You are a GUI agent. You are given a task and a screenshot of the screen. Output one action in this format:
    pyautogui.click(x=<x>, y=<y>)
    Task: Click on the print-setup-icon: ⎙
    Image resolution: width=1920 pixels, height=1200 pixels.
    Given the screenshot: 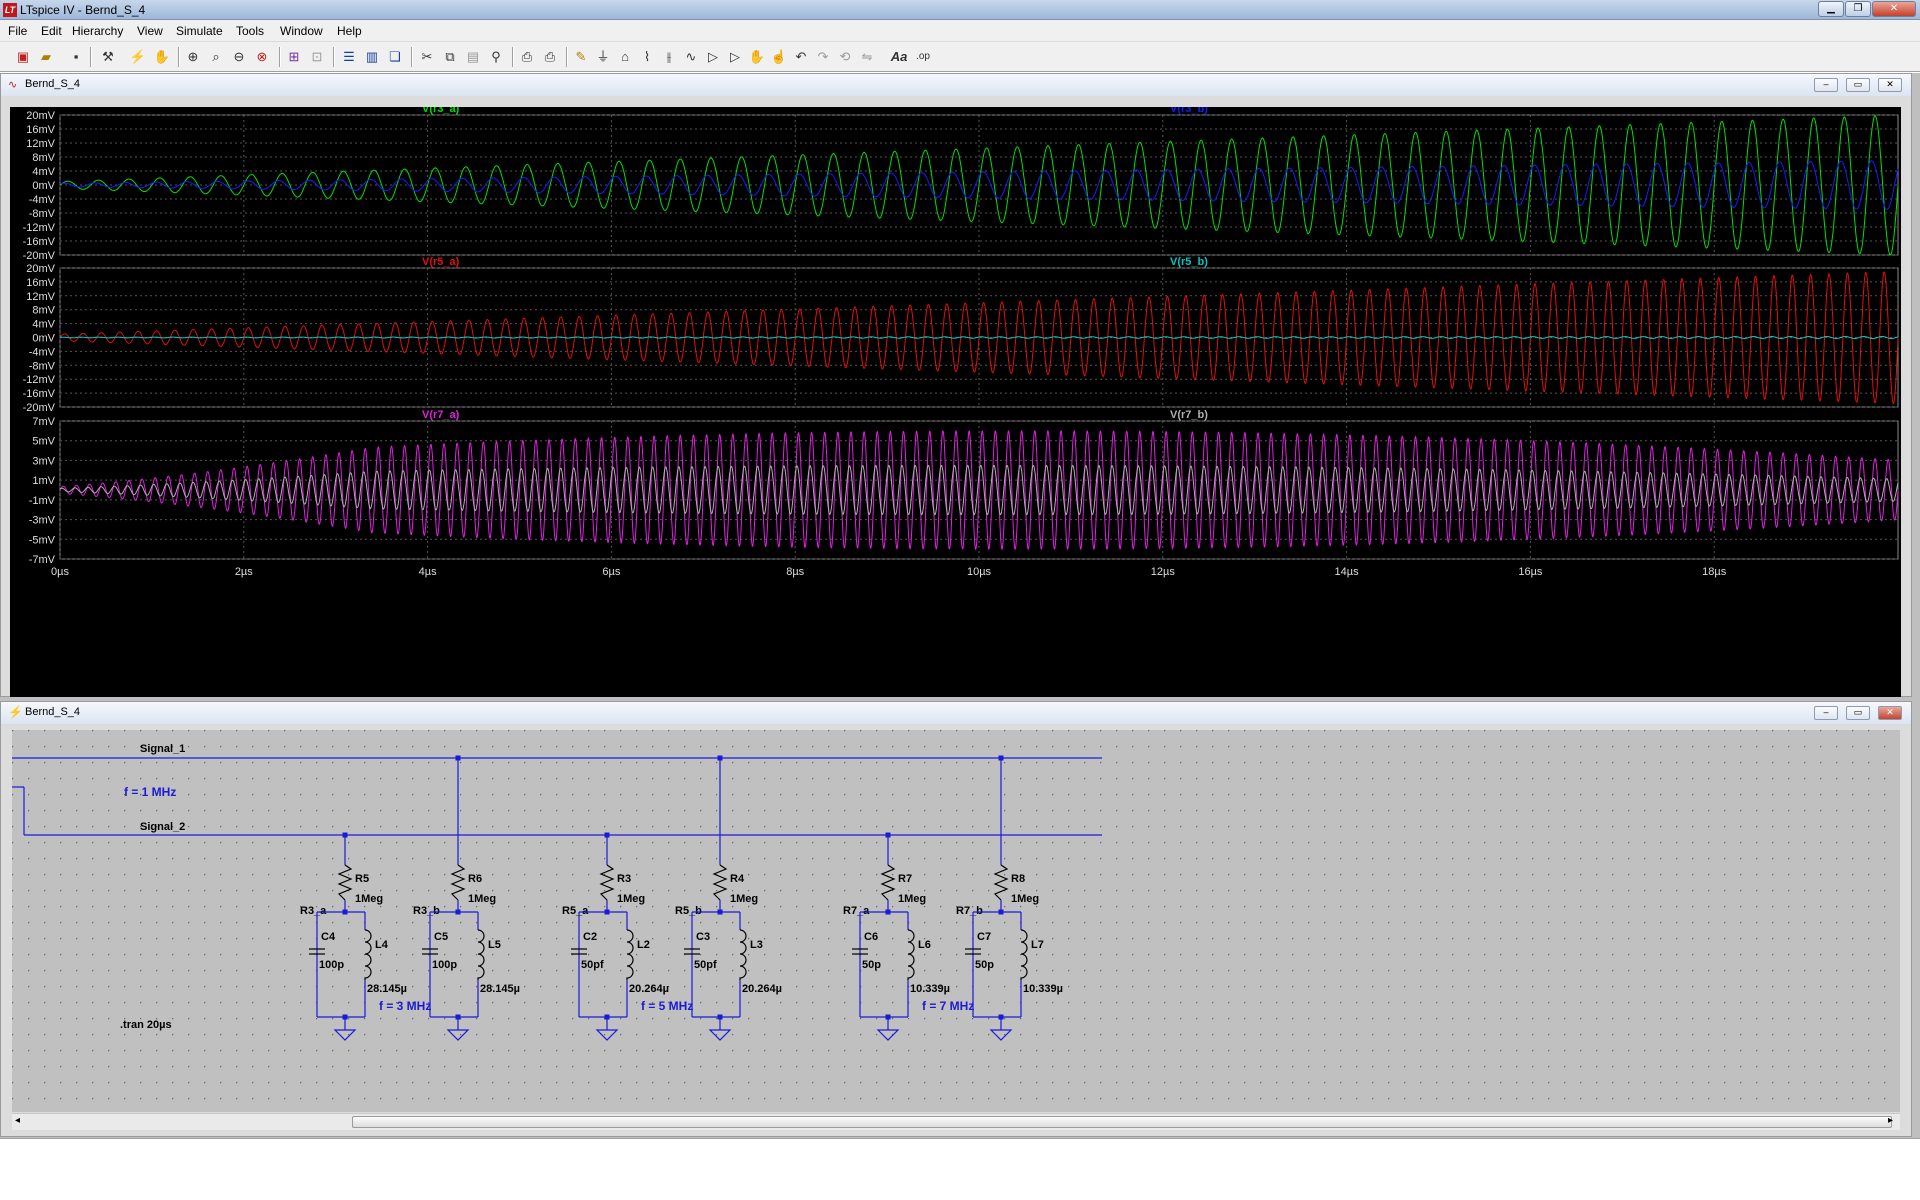 What is the action you would take?
    pyautogui.click(x=527, y=57)
    